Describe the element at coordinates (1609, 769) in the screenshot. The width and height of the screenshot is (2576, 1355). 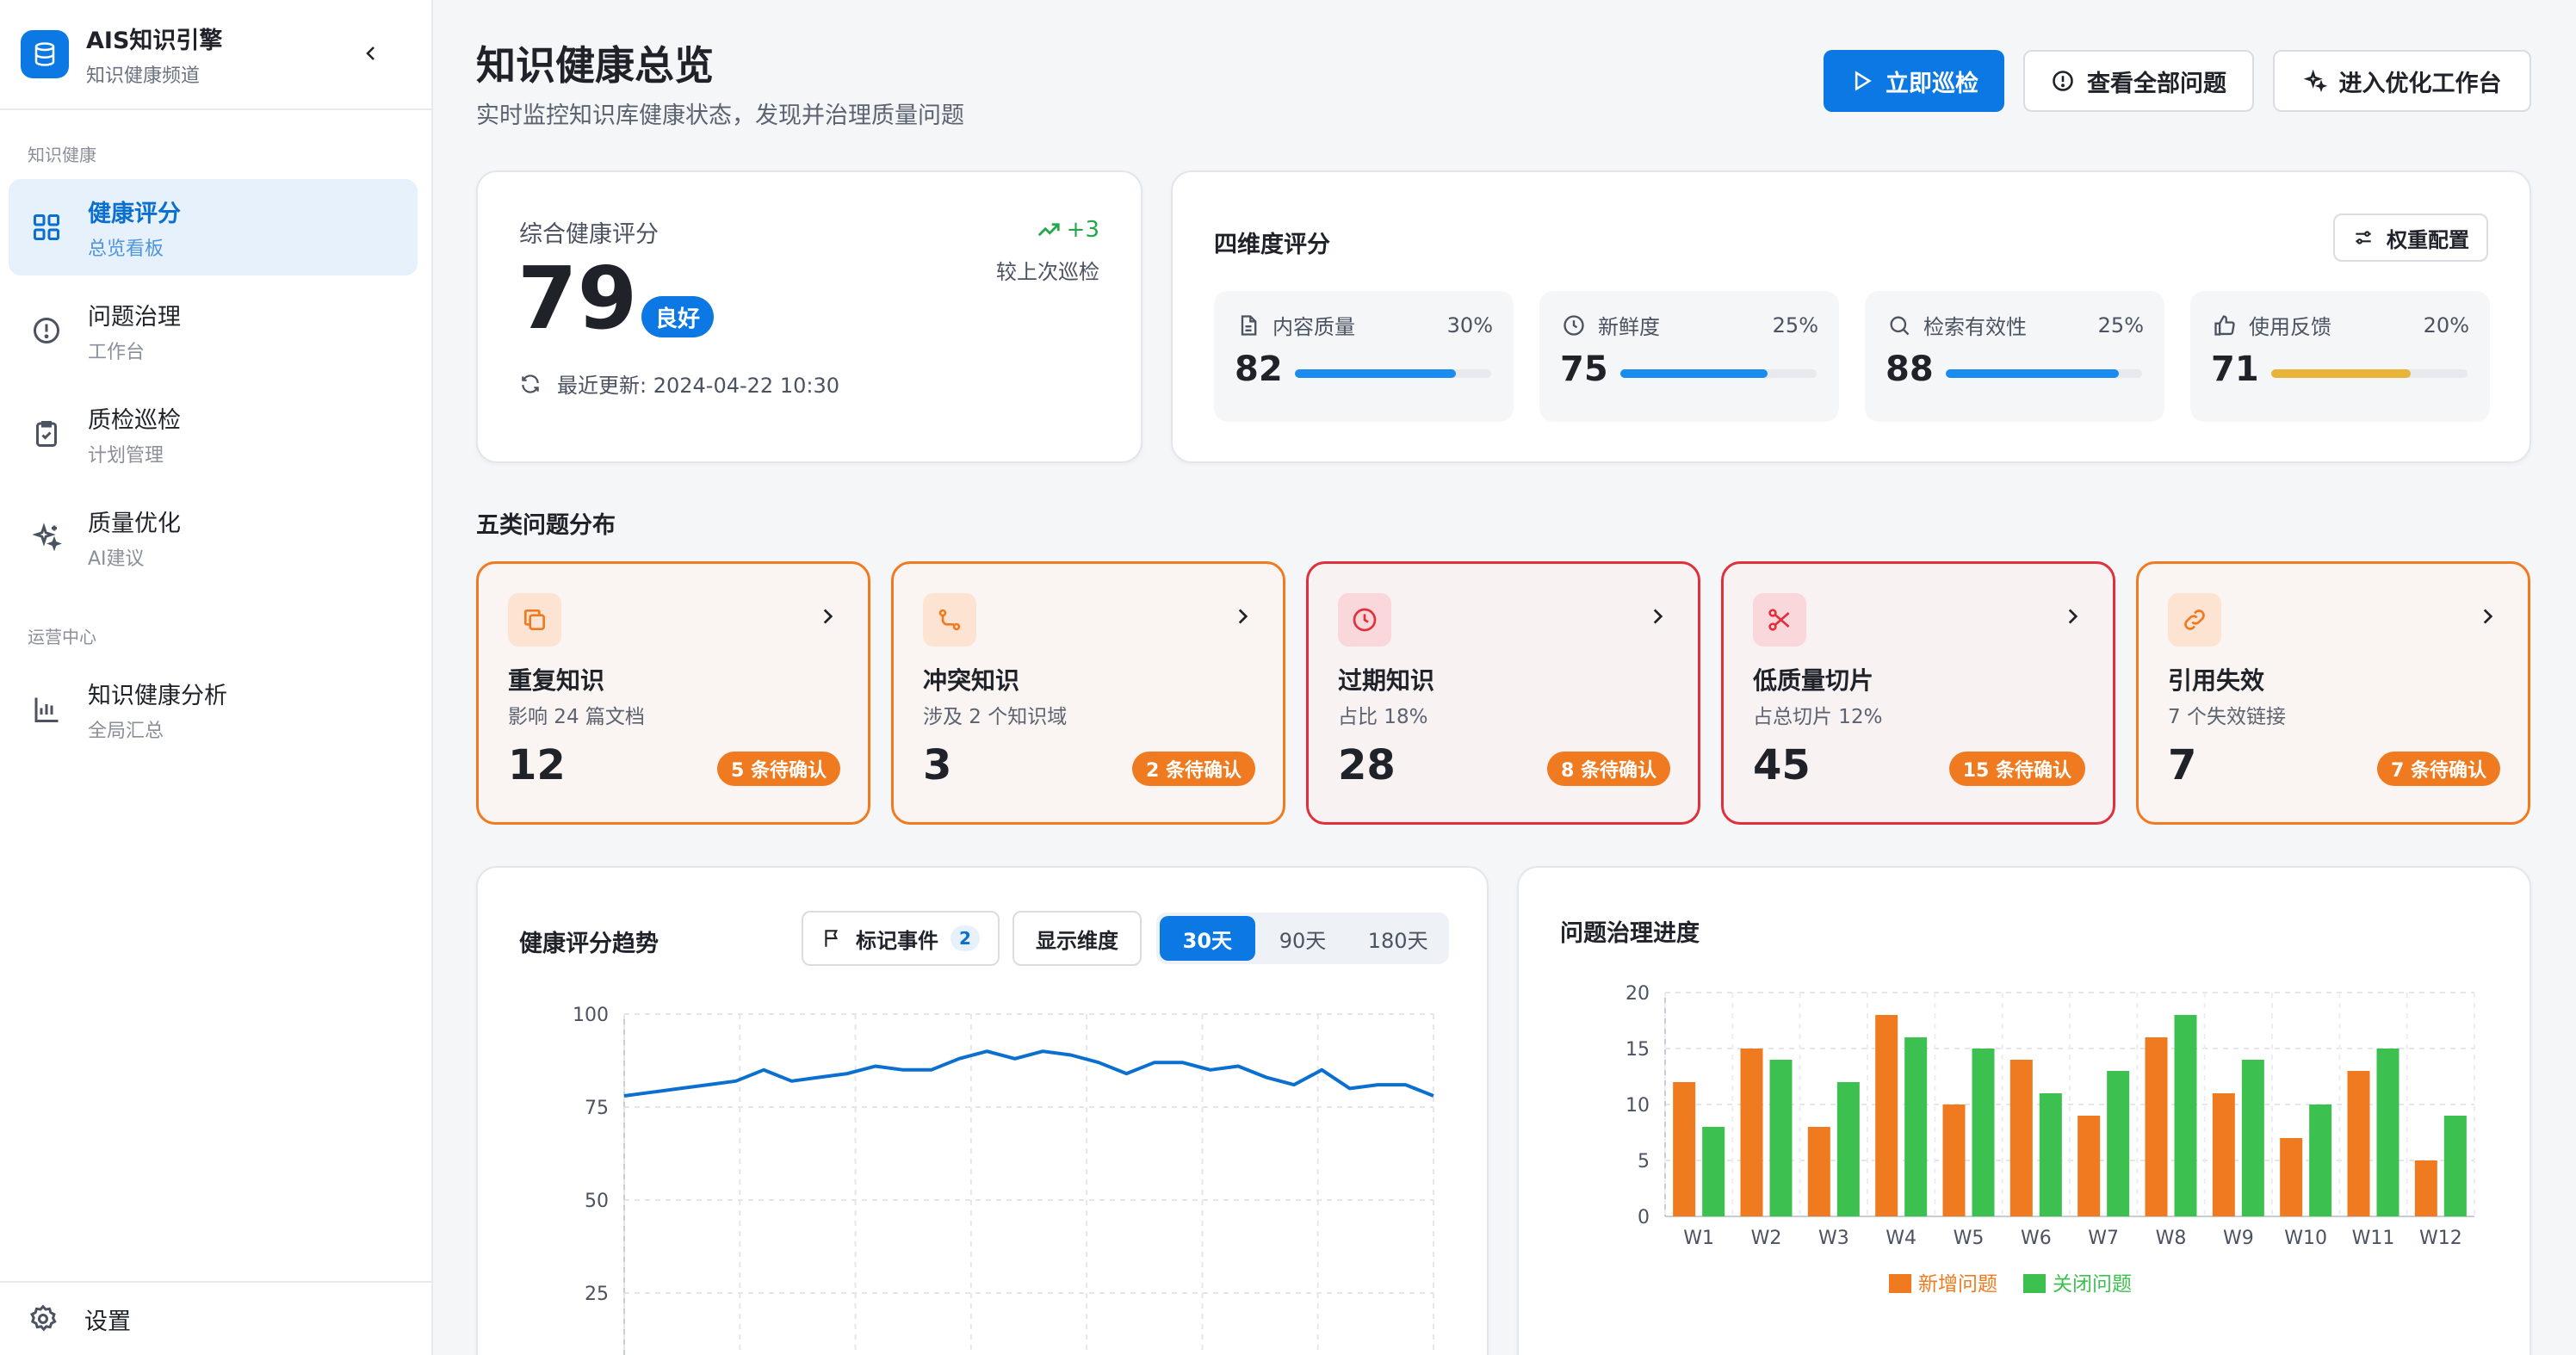
I see `issue-pending-badge: 8 条待确认` at that location.